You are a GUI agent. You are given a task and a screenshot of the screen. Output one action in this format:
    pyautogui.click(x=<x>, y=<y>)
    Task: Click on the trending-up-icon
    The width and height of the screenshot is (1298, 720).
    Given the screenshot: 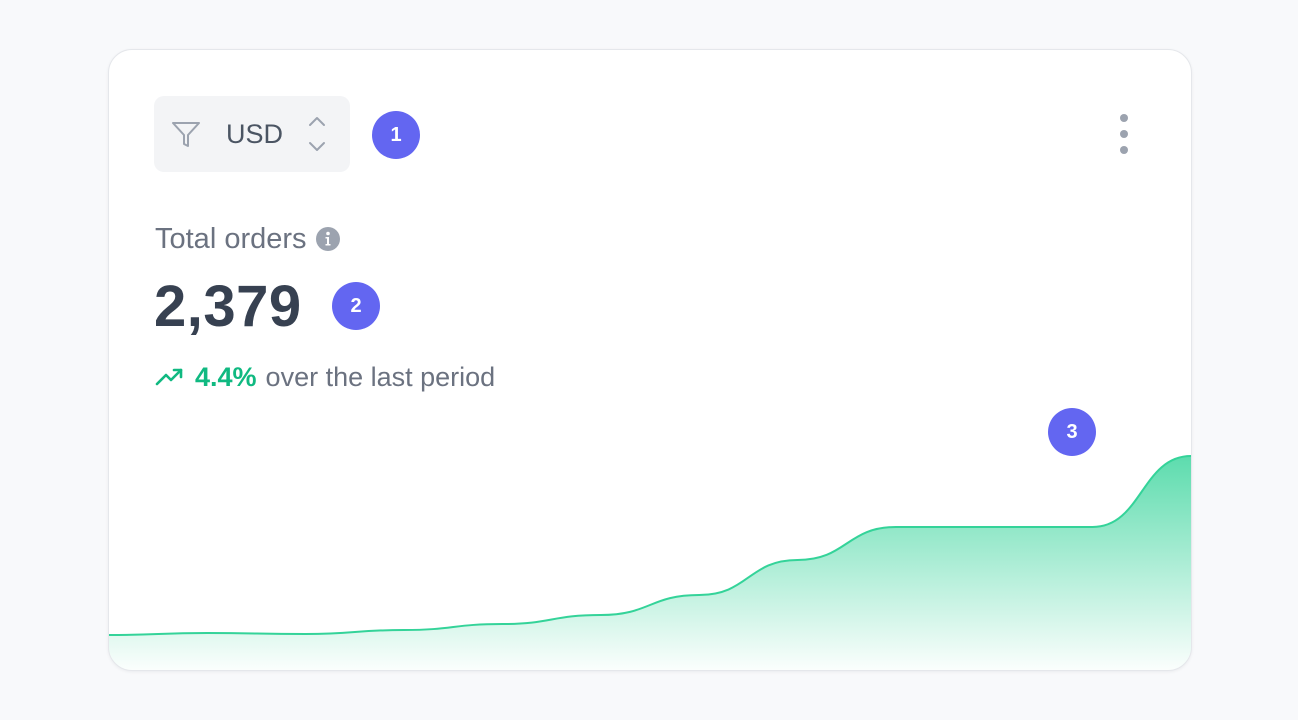 What is the action you would take?
    pyautogui.click(x=169, y=377)
    